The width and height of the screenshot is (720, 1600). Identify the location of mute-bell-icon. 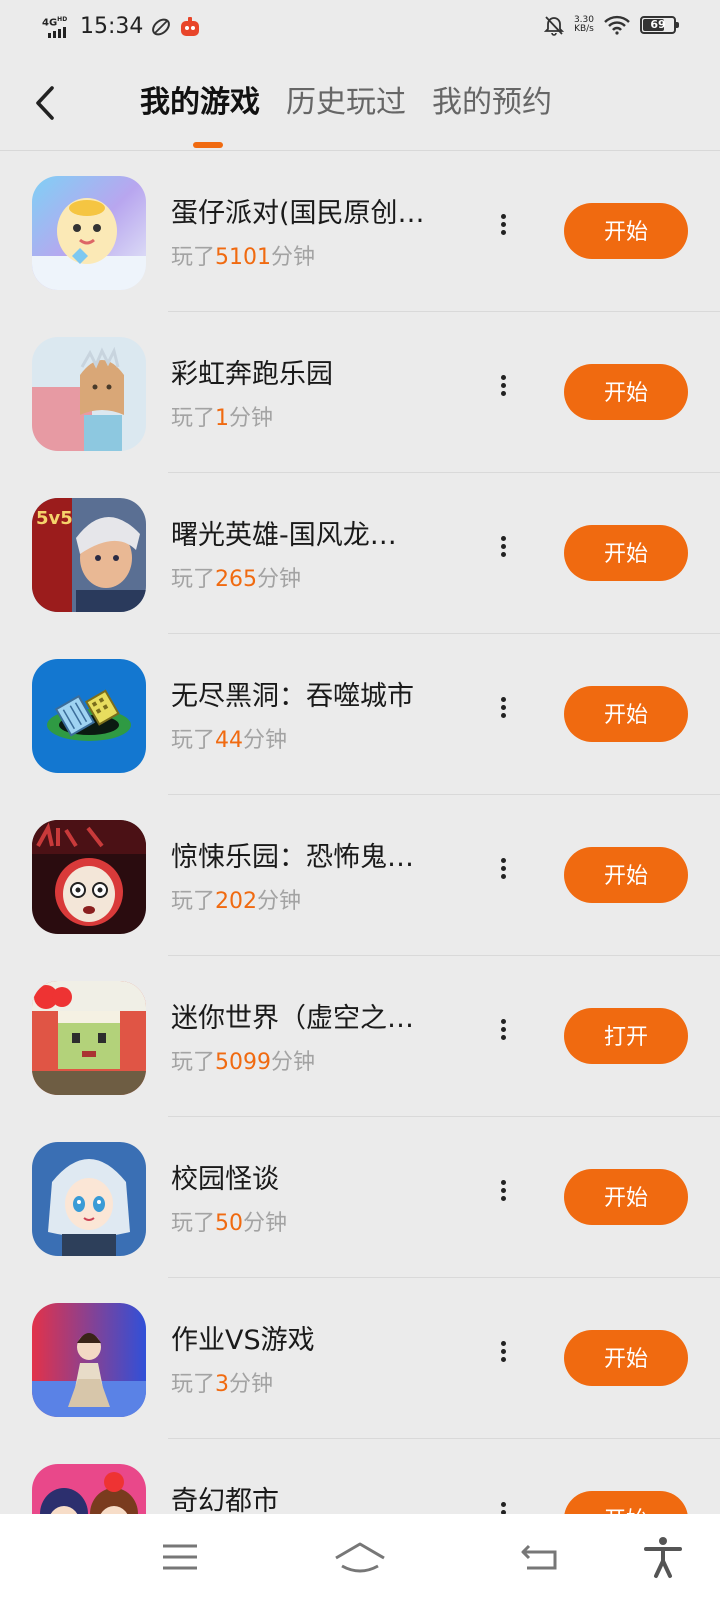
(553, 26).